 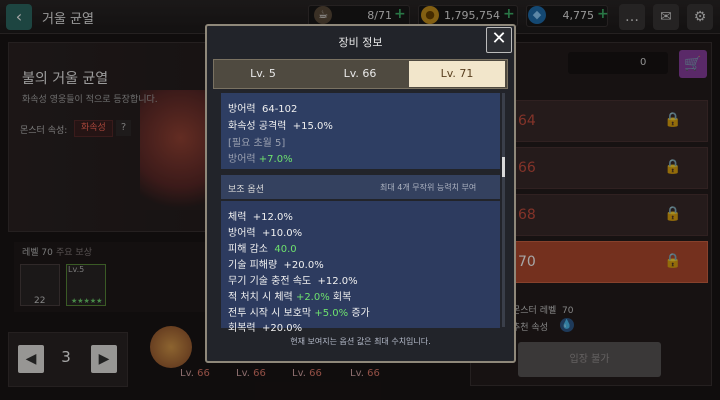 I want to click on option-row: 피해 감소 40.0, so click(x=262, y=249).